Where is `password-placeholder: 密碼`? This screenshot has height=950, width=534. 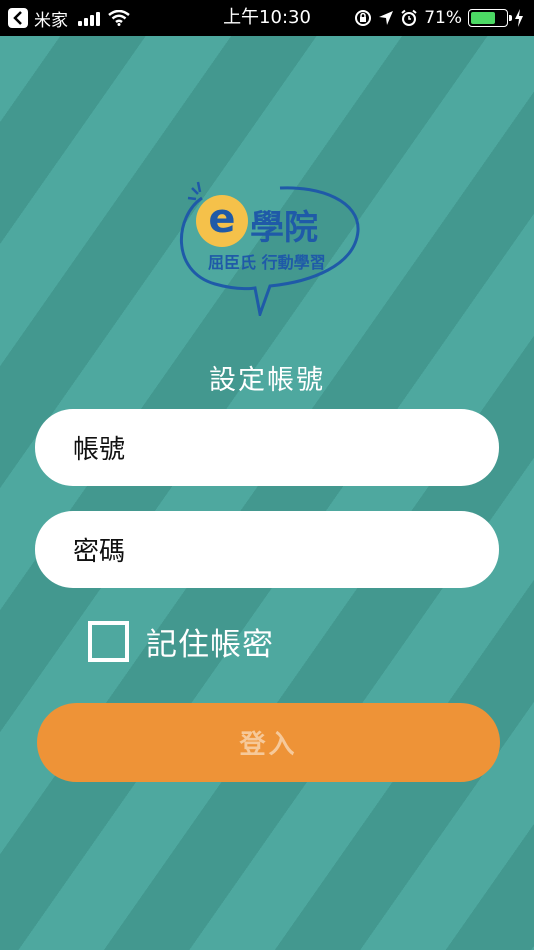
password-placeholder: 密碼 is located at coordinates (99, 552).